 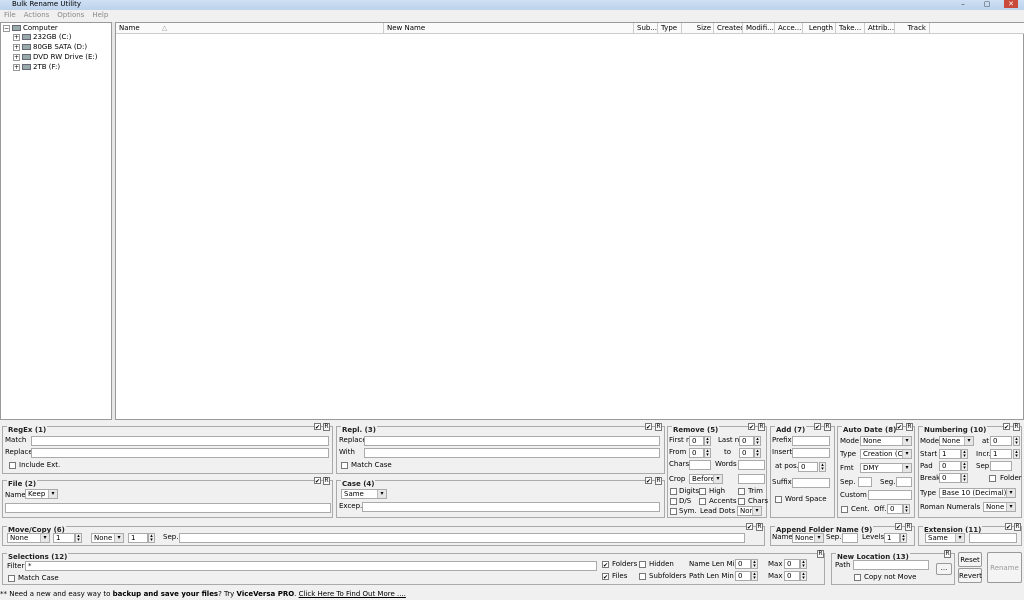 What do you see at coordinates (180, 453) in the screenshot?
I see `regex-replace-input` at bounding box center [180, 453].